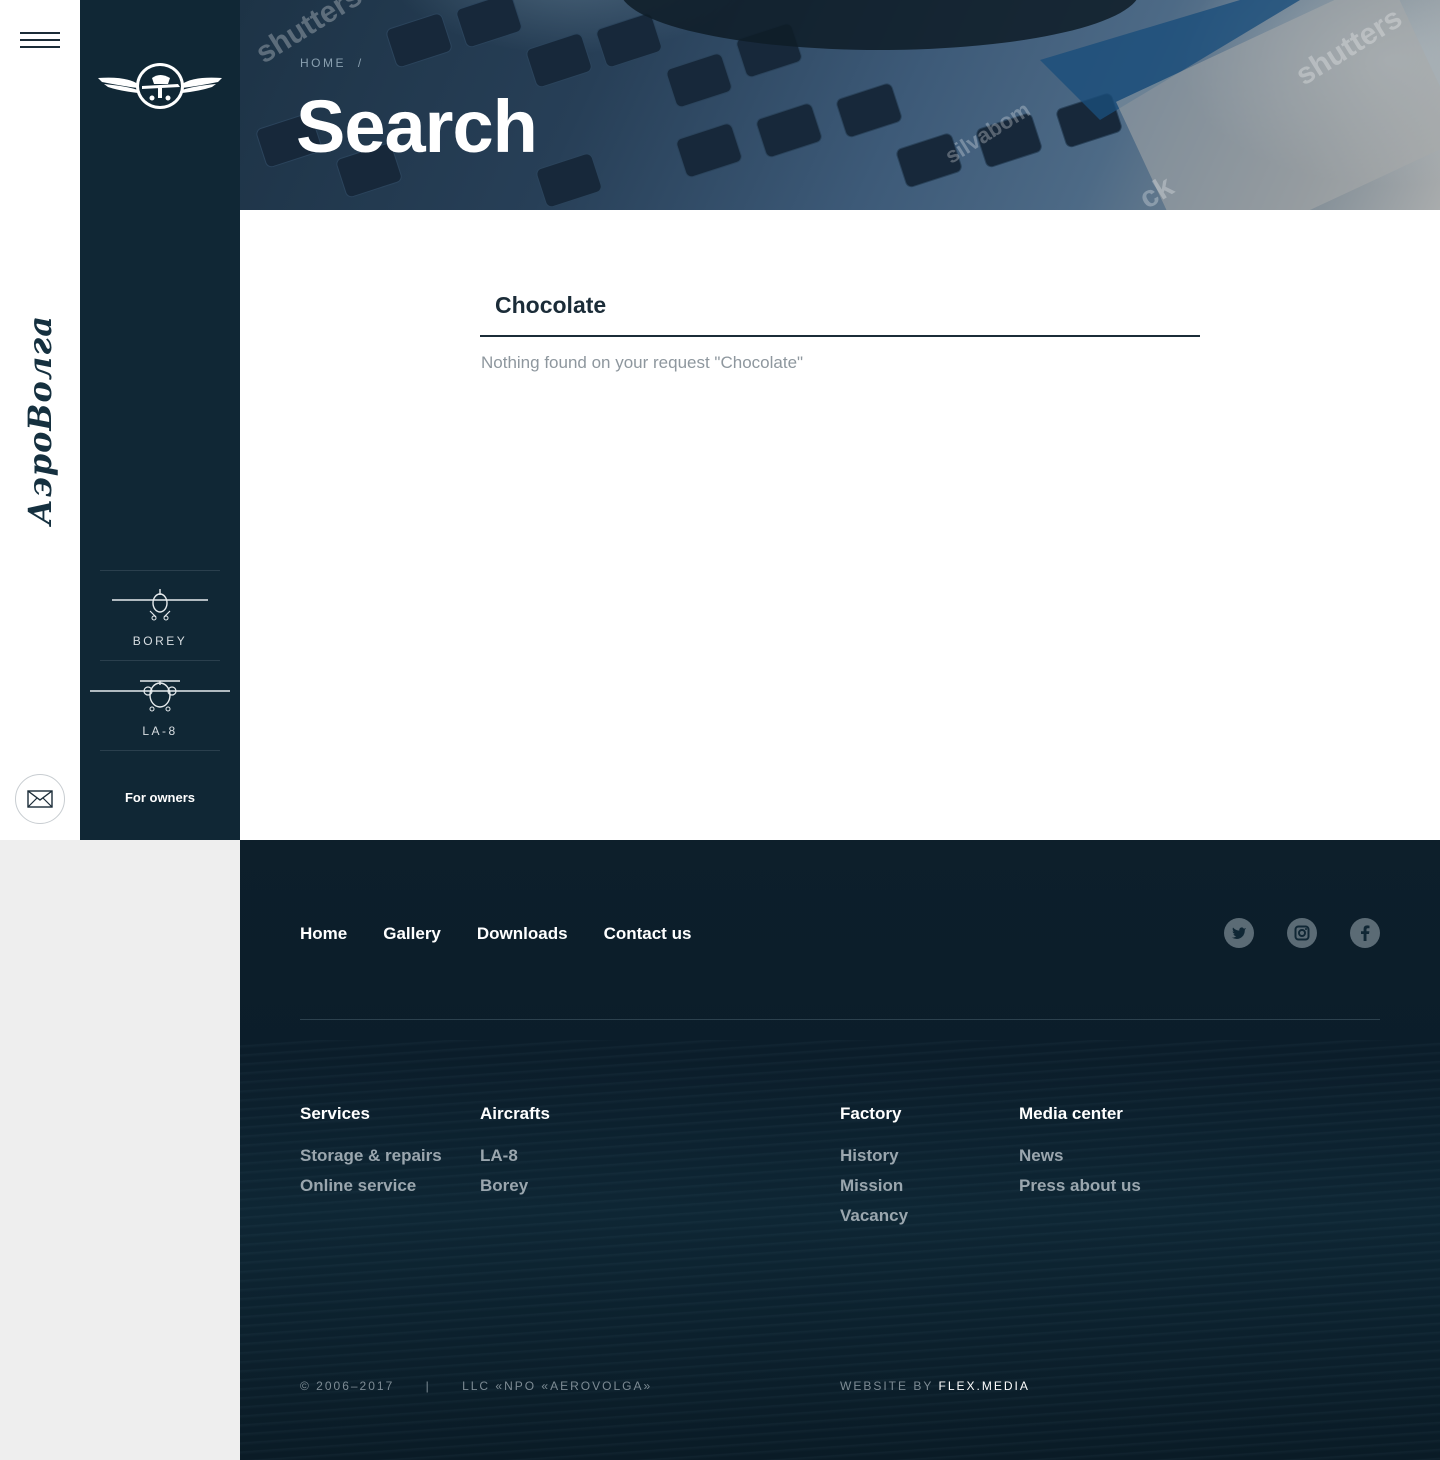 This screenshot has width=1440, height=1460. I want to click on footer-nav: Home Gallery Downloads Contact us, so click(495, 934).